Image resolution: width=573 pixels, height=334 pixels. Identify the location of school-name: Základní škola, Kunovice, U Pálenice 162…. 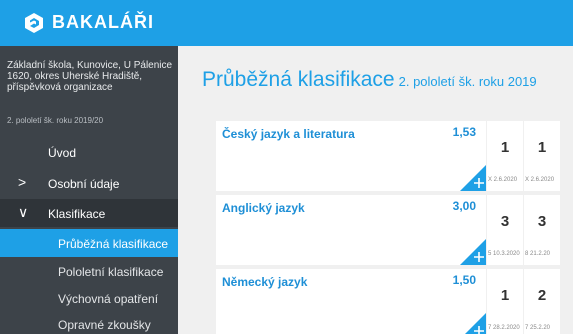
(90, 76).